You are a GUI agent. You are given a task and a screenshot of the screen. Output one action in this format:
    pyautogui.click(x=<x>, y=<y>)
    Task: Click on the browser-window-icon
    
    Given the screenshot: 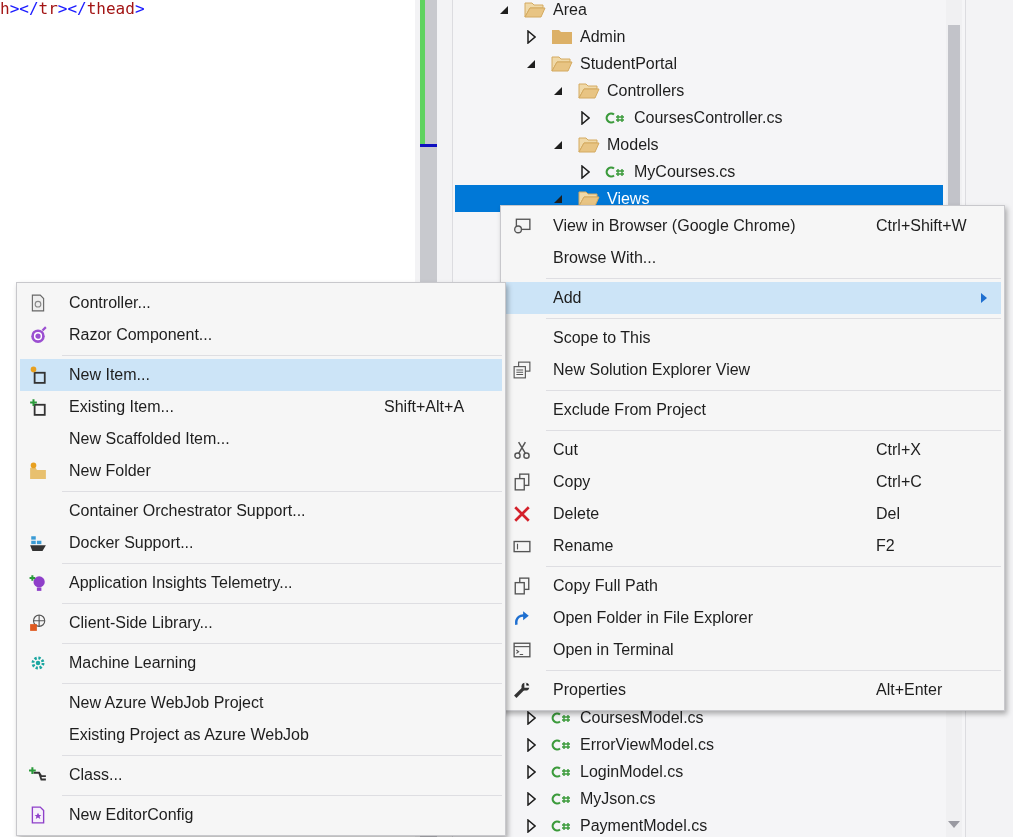 What is the action you would take?
    pyautogui.click(x=522, y=226)
    